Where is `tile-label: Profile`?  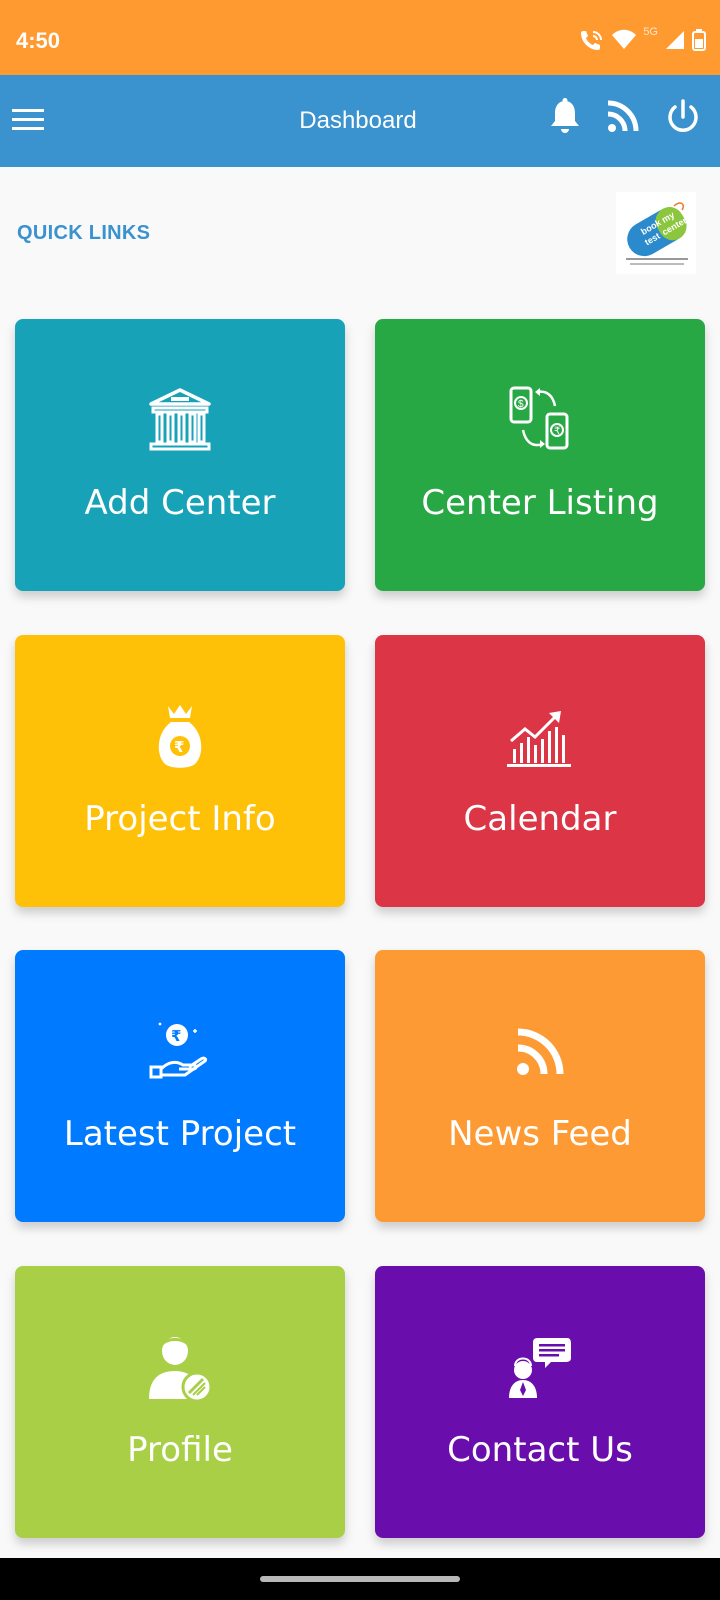
tile-label: Profile is located at coordinates (180, 1450).